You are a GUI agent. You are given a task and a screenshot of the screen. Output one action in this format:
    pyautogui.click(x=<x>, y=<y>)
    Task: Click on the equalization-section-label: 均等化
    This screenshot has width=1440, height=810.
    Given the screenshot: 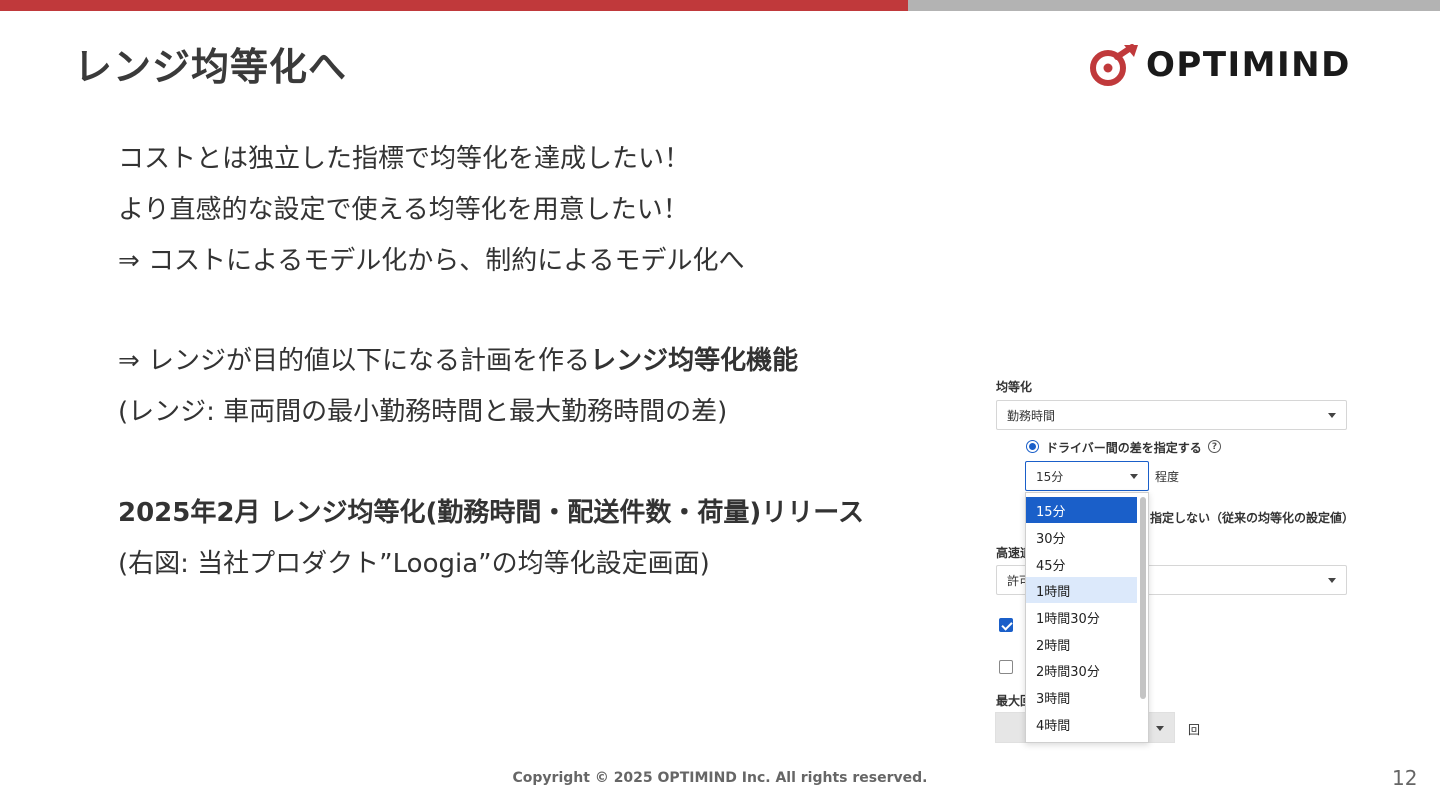 What is the action you would take?
    pyautogui.click(x=1014, y=387)
    